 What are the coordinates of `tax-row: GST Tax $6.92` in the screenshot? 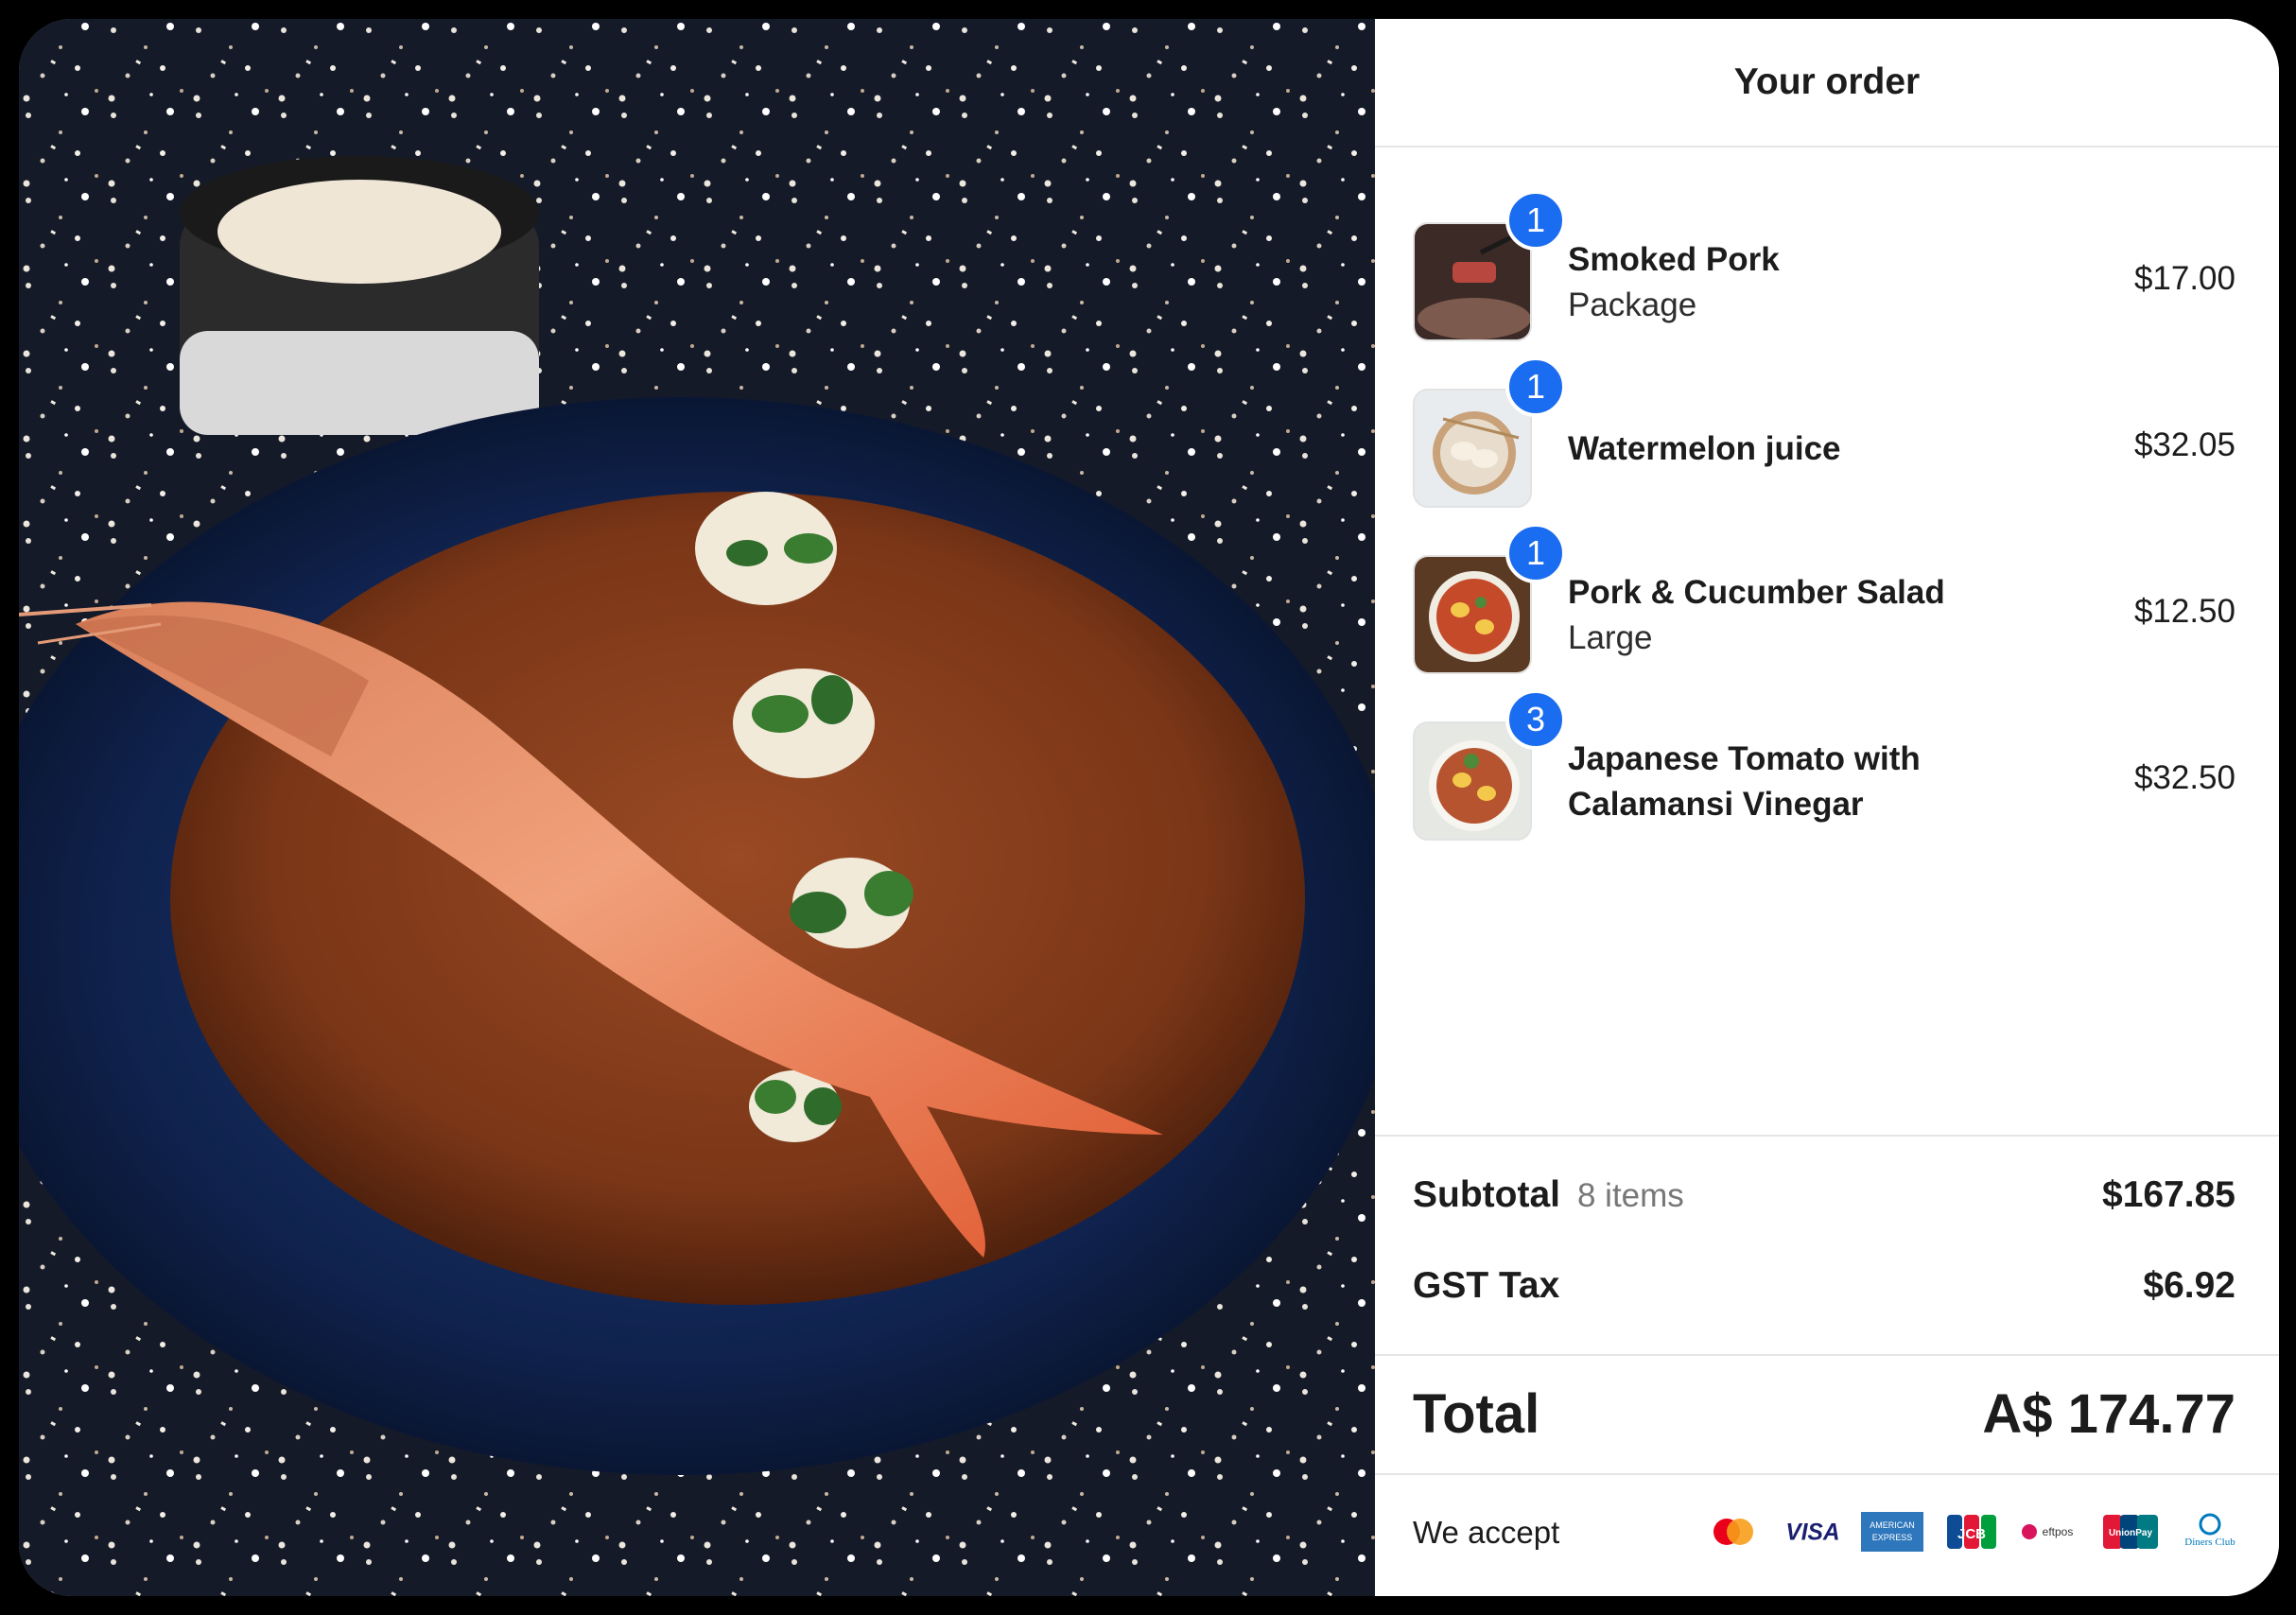 It's located at (1824, 1286).